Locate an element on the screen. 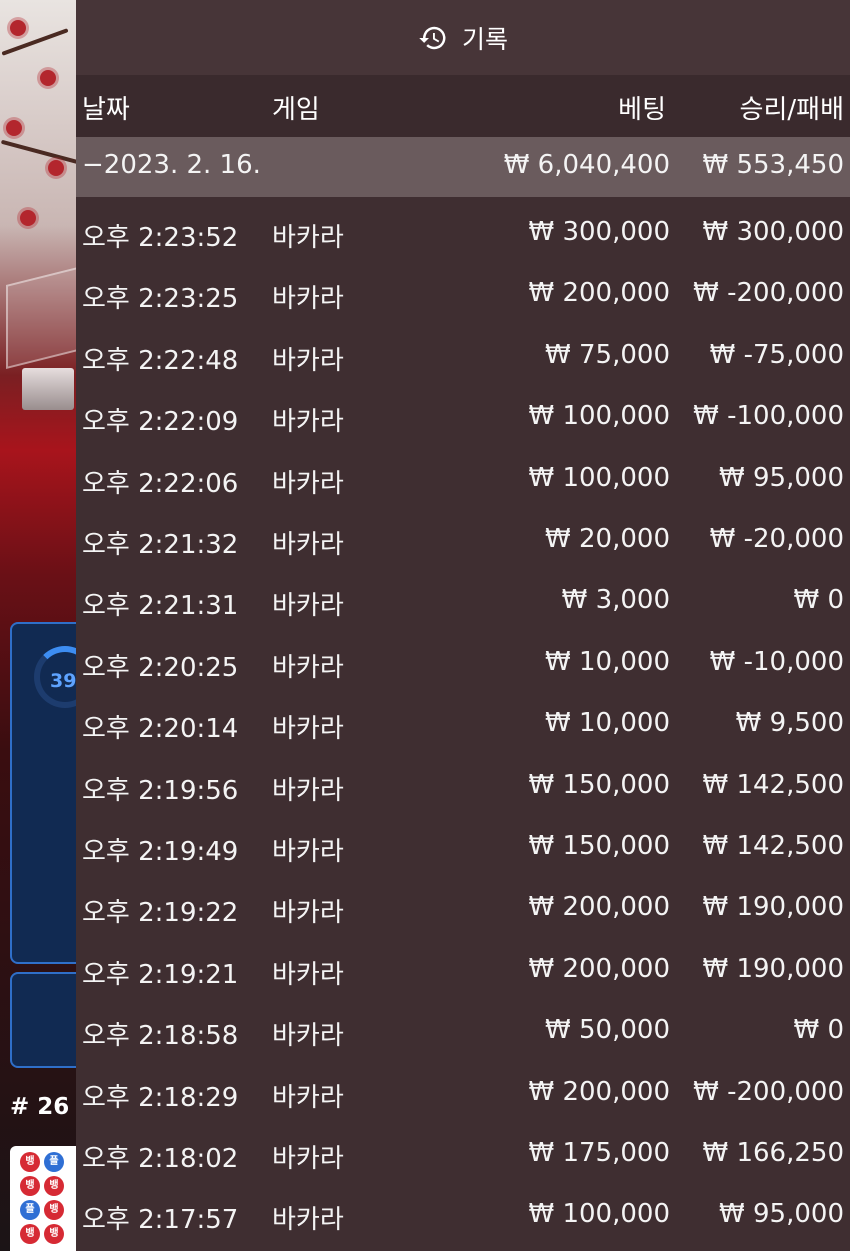  row-time: 오후 2:19:22 is located at coordinates (160, 913).